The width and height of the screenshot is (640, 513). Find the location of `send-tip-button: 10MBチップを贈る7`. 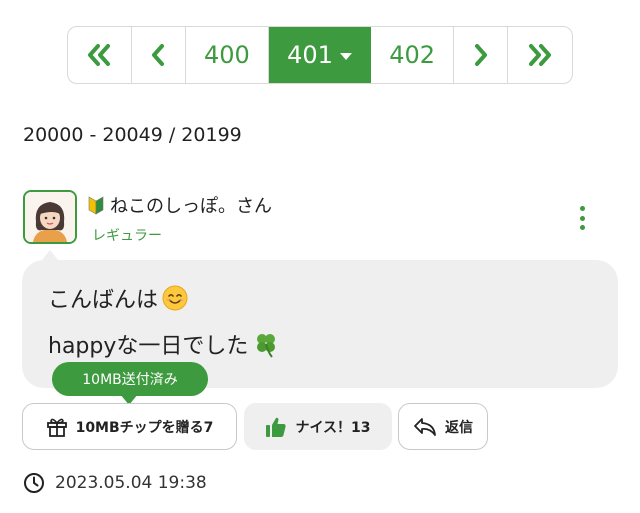

send-tip-button: 10MBチップを贈る7 is located at coordinates (129, 426).